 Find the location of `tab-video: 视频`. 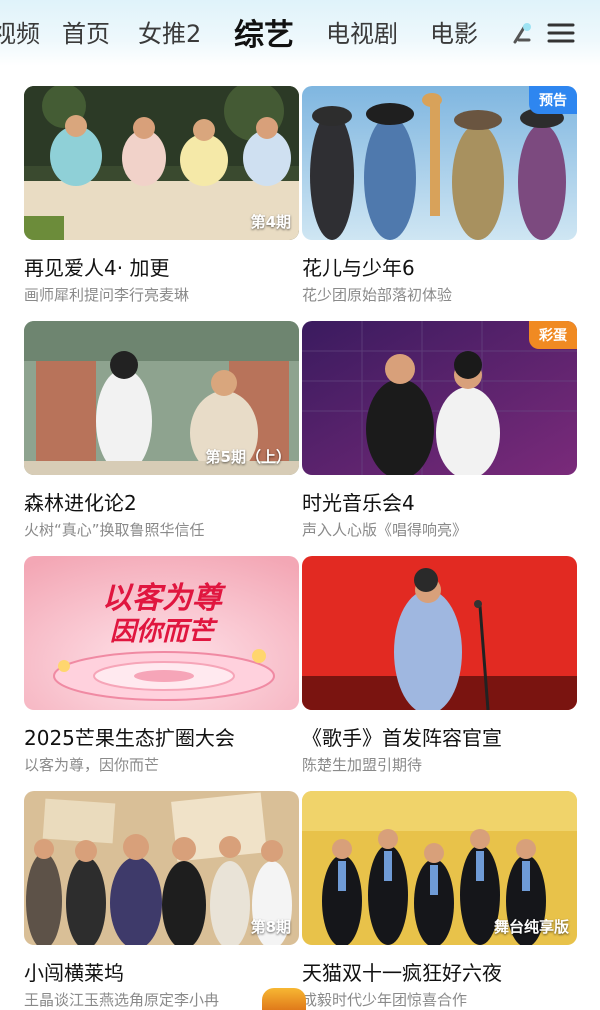

tab-video: 视频 is located at coordinates (20, 31).